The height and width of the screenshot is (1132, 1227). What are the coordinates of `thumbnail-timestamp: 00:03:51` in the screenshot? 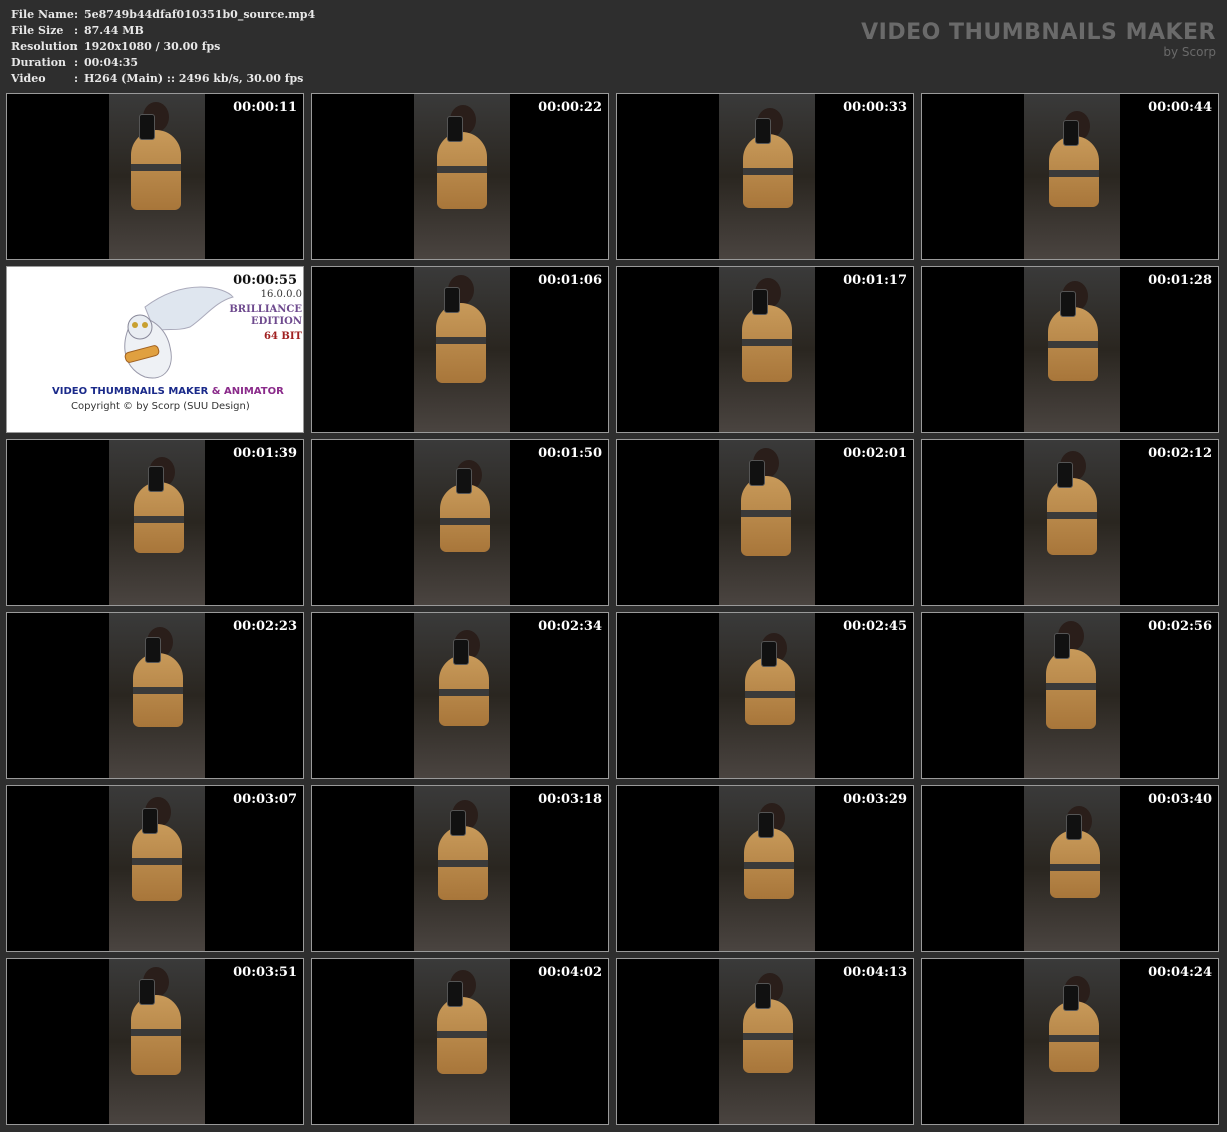 It's located at (265, 972).